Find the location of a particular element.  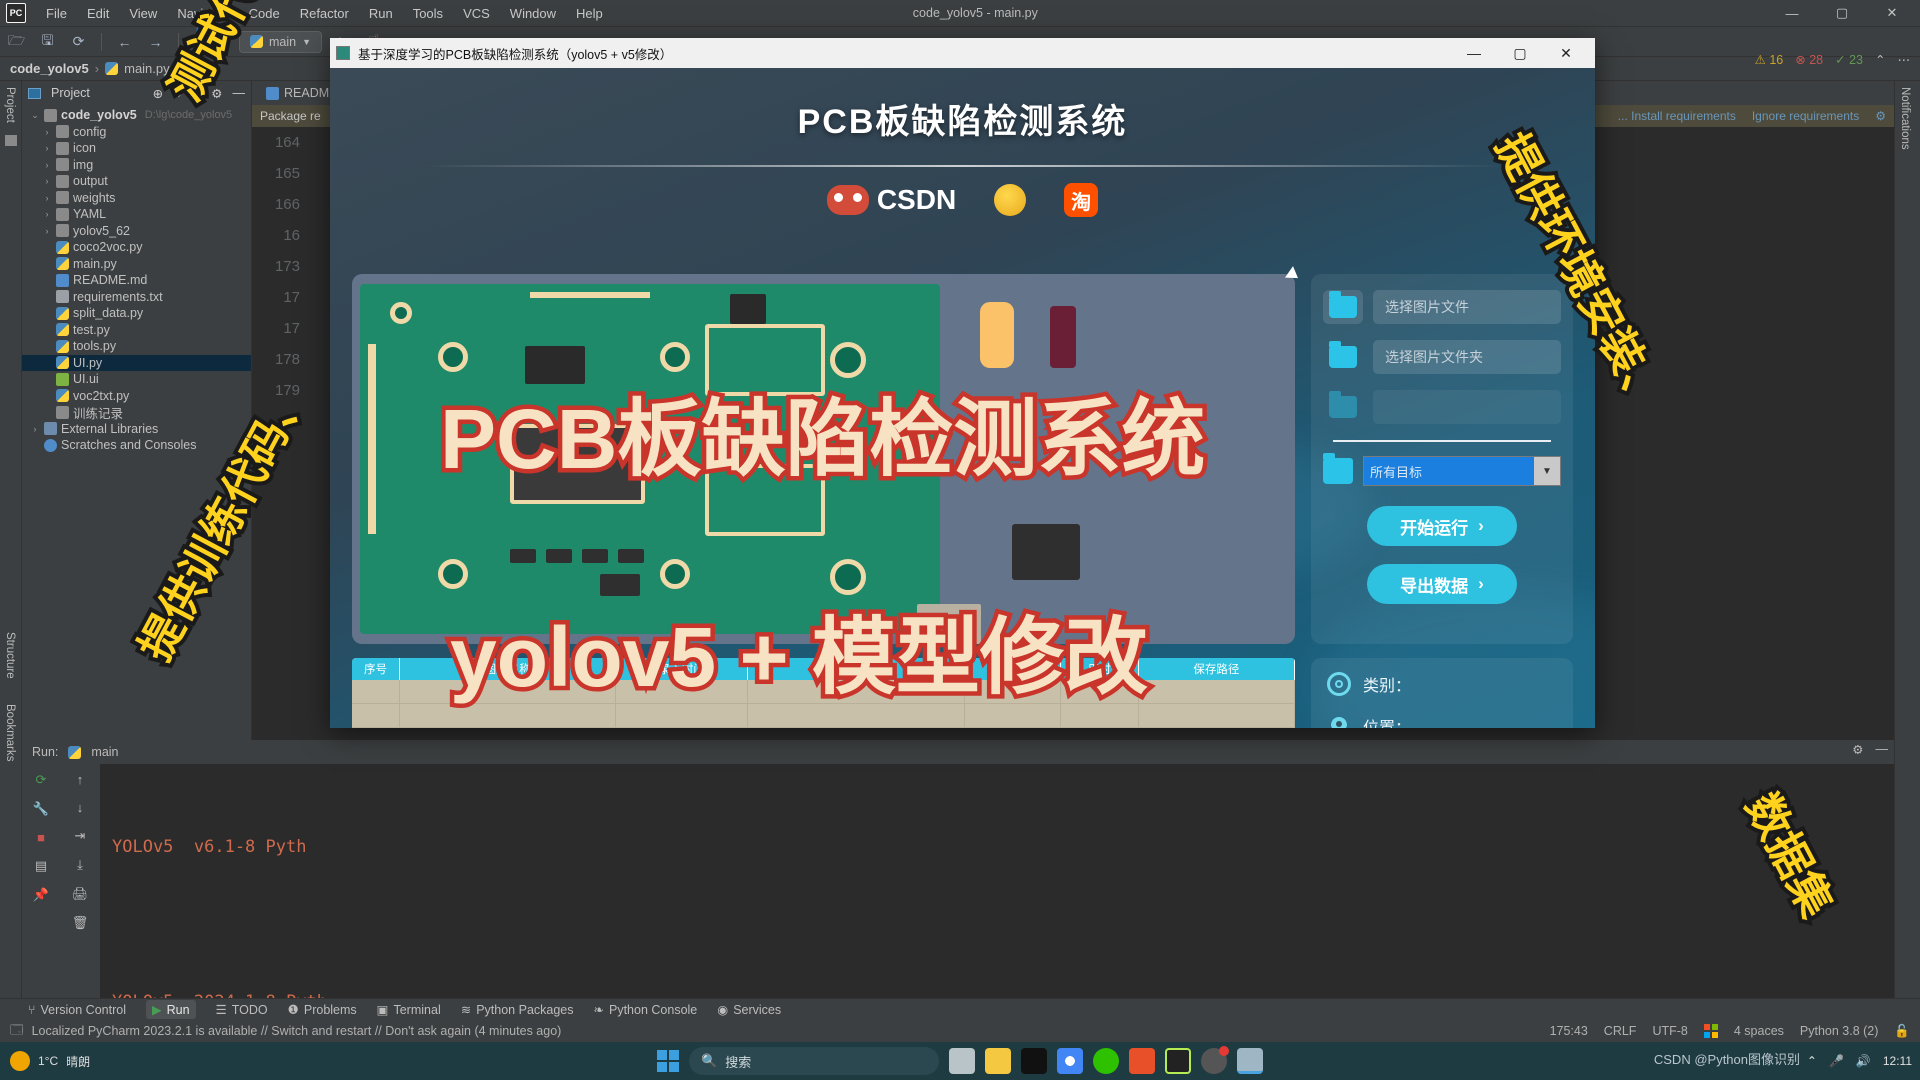

tree-item: coco2voc.py is located at coordinates (136, 247).